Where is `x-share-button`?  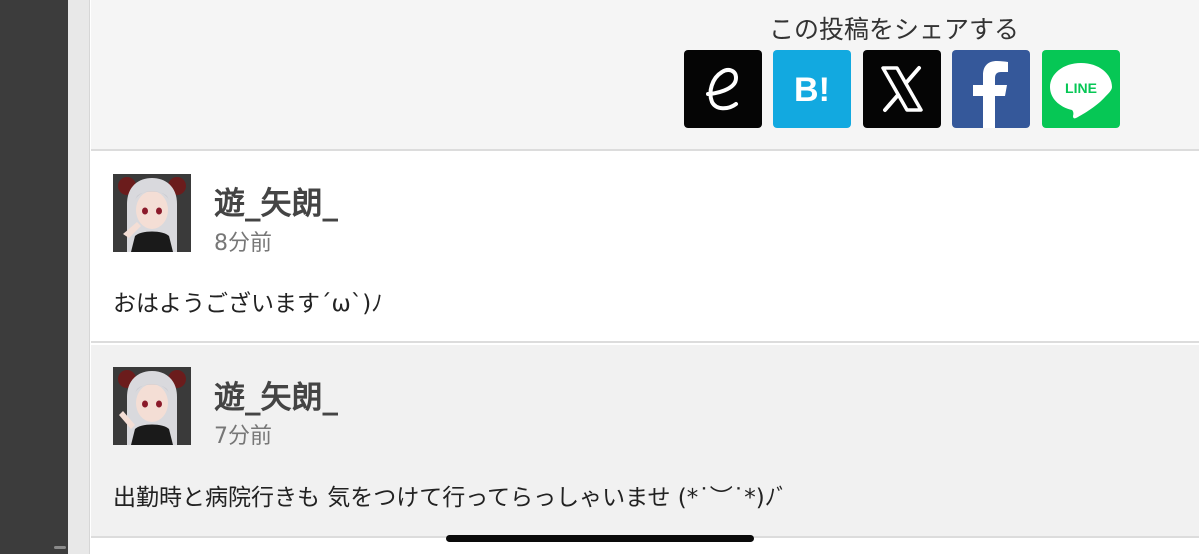 x-share-button is located at coordinates (902, 89).